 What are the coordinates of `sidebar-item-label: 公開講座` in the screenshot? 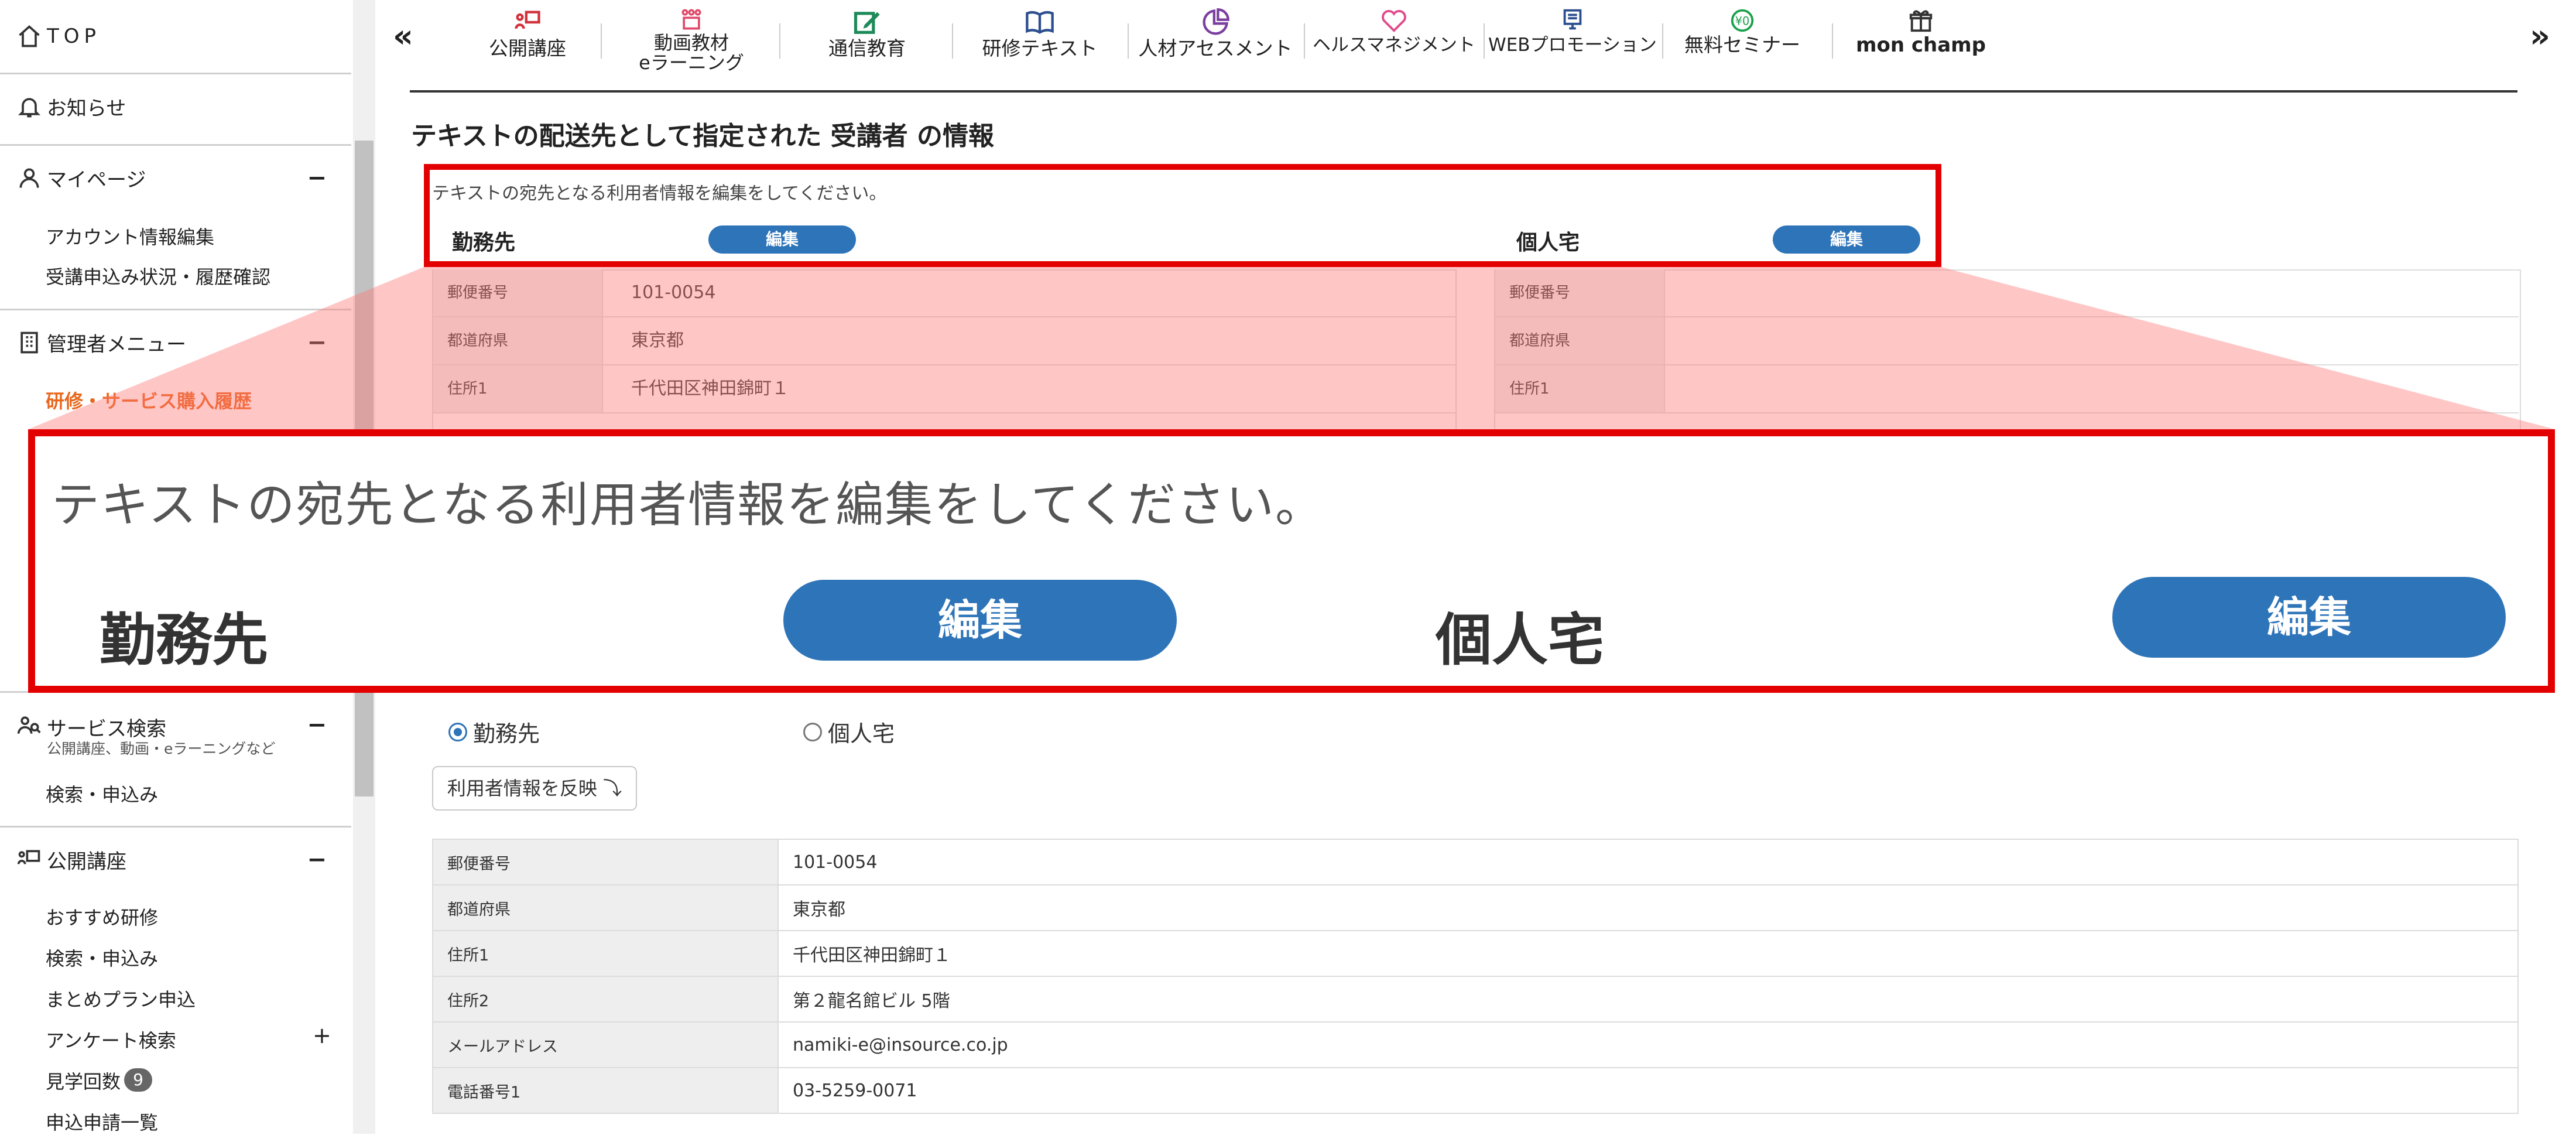 It's located at (86, 862).